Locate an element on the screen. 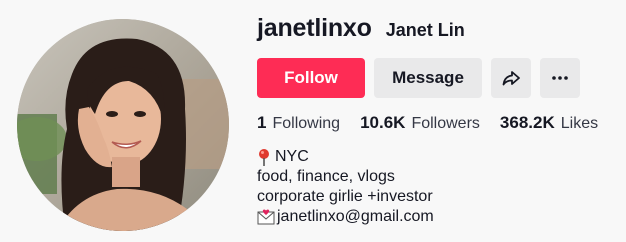 This screenshot has width=626, height=242. stat-value: 10.6K is located at coordinates (383, 122).